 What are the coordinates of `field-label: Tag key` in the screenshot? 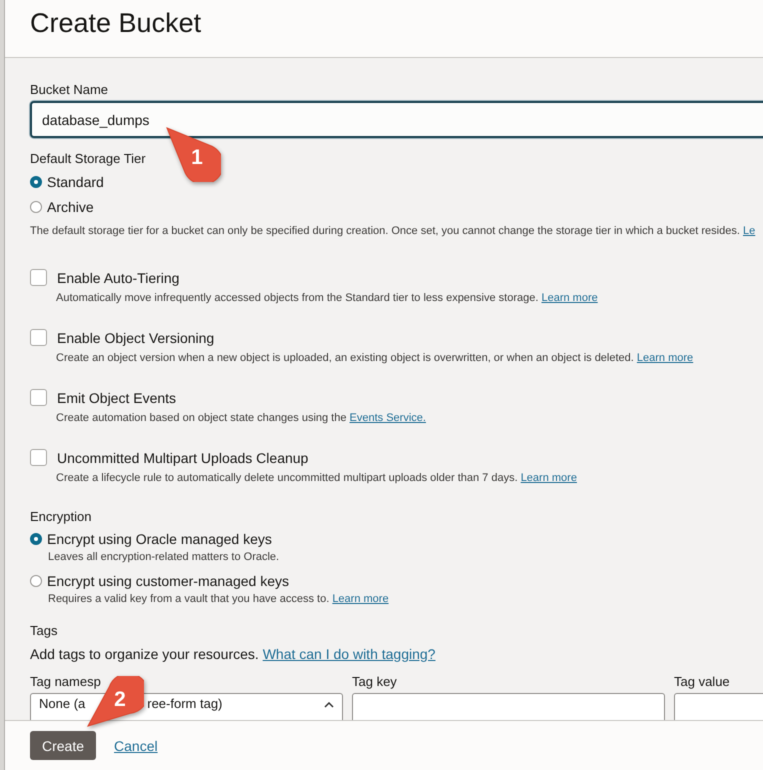 It's located at (374, 681).